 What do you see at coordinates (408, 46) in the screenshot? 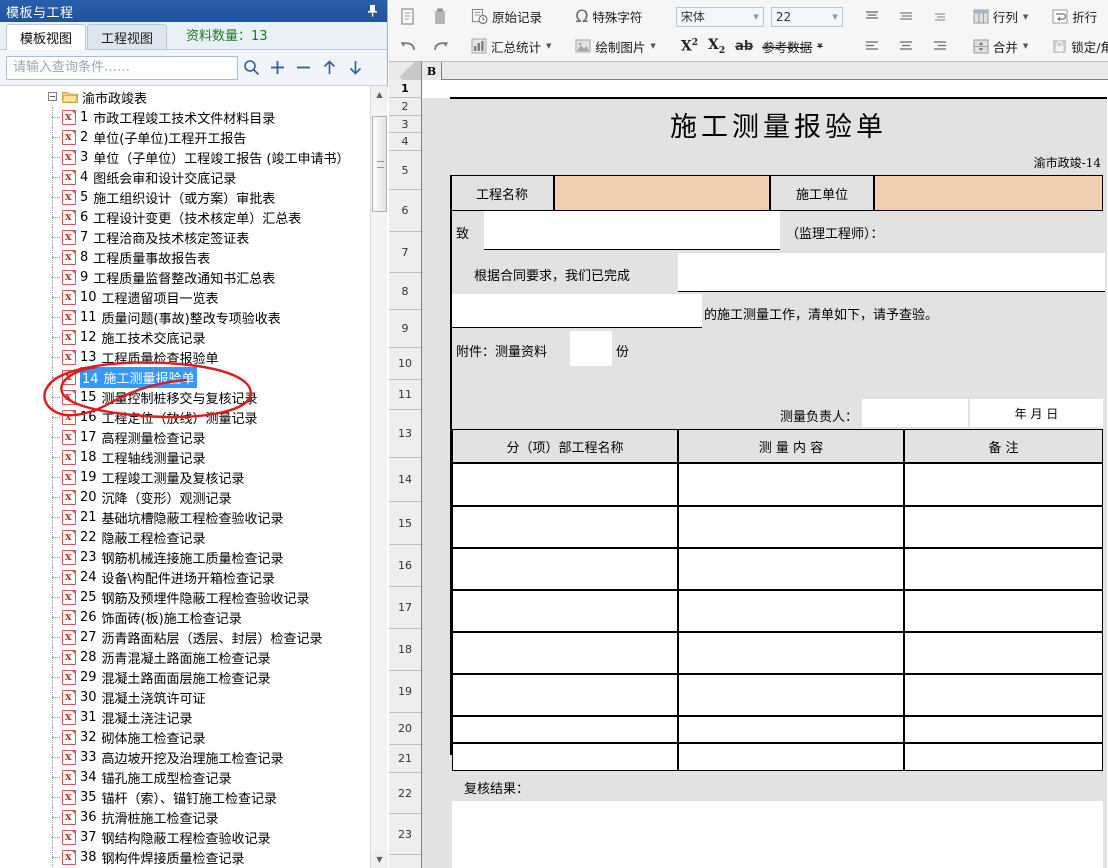
I see `undo-icon` at bounding box center [408, 46].